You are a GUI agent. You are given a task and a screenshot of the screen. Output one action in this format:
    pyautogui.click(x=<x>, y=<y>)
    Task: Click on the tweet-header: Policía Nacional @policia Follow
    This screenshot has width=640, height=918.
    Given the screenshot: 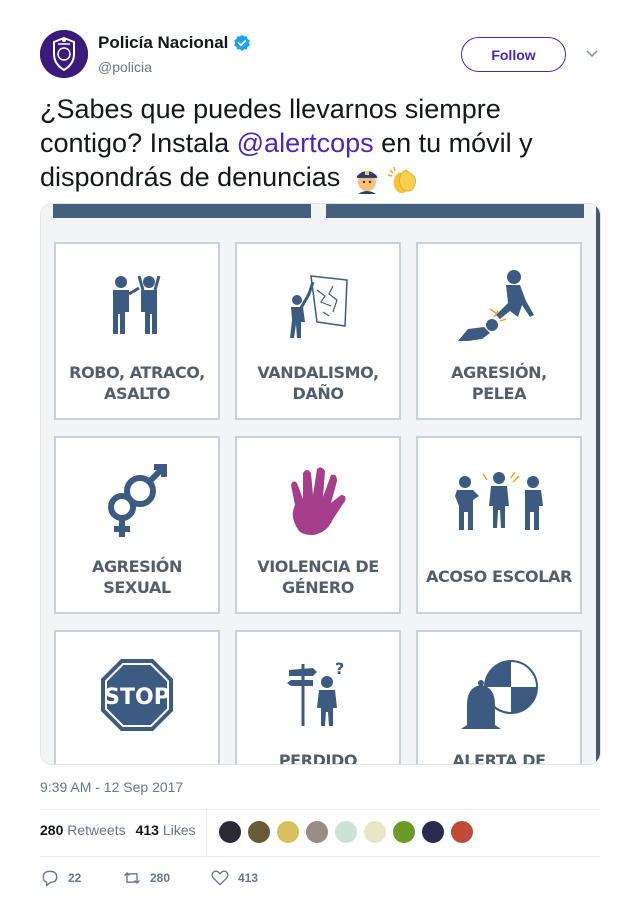 What is the action you would take?
    pyautogui.click(x=320, y=55)
    